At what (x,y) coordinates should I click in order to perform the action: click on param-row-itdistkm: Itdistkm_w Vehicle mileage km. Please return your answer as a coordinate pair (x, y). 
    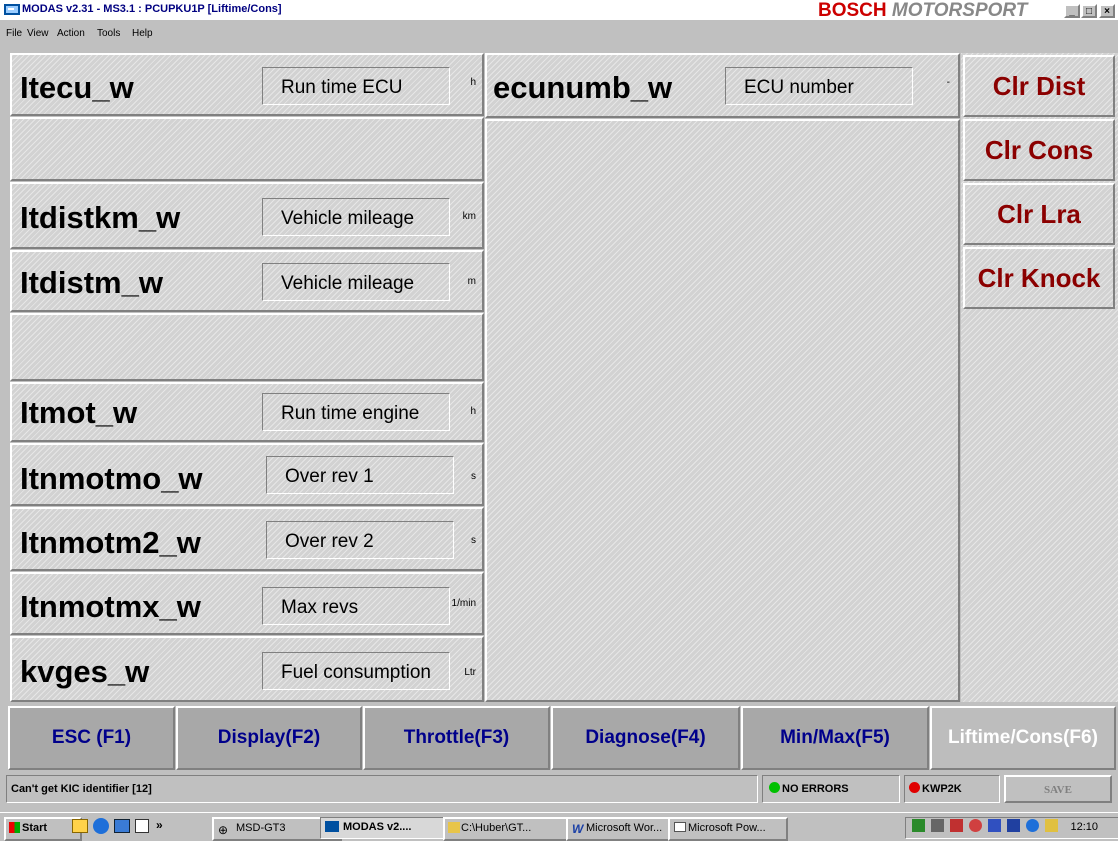
    Looking at the image, I should click on (247, 215).